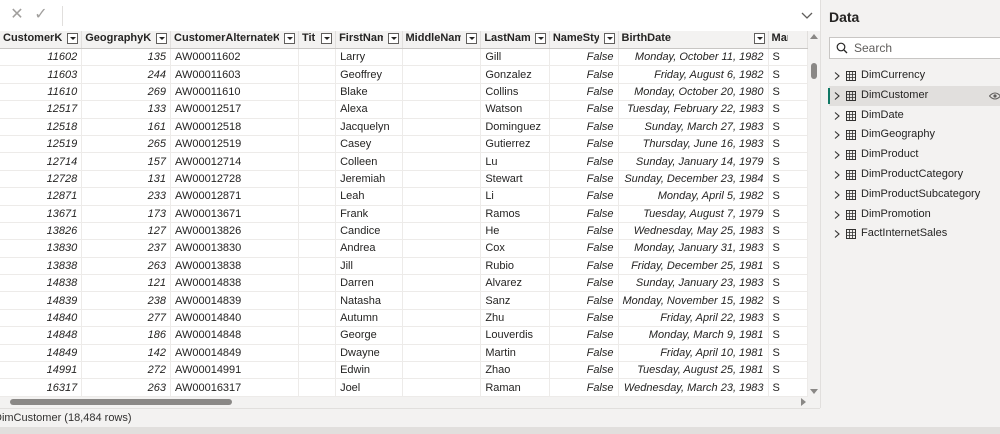 The image size is (1000, 434). What do you see at coordinates (914, 116) in the screenshot?
I see `table-item: DimDate` at bounding box center [914, 116].